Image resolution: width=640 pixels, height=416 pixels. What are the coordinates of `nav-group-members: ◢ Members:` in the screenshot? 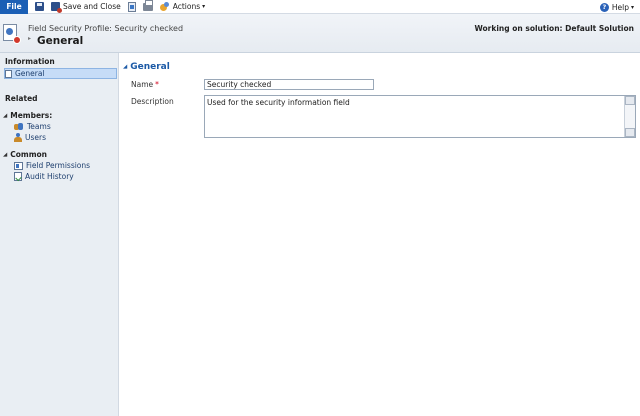 It's located at (27, 115).